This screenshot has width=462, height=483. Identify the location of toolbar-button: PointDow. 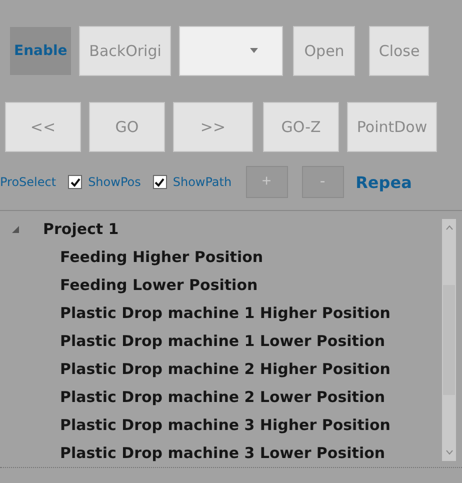
(392, 127).